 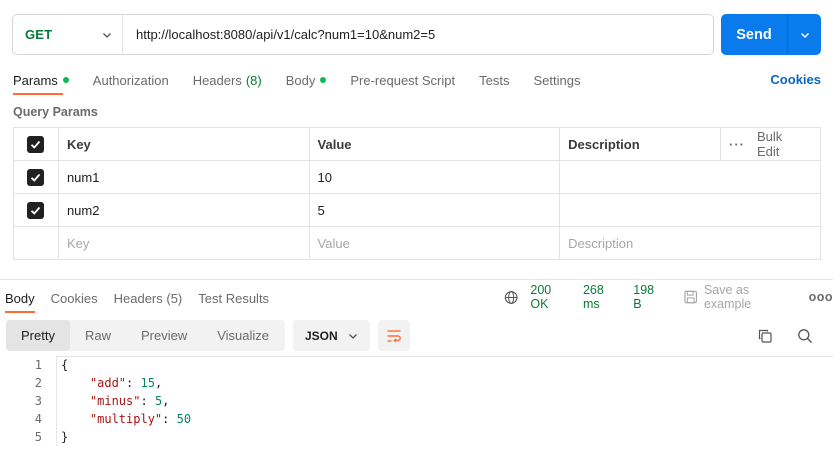 I want to click on line-number: 2, so click(x=38, y=383).